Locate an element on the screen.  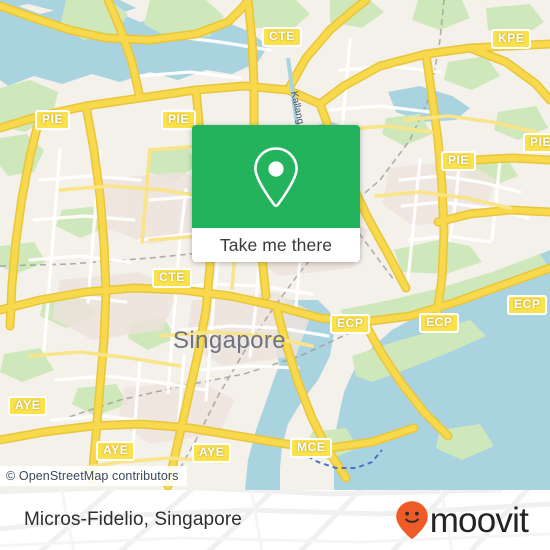
map-pin-icon is located at coordinates (276, 176).